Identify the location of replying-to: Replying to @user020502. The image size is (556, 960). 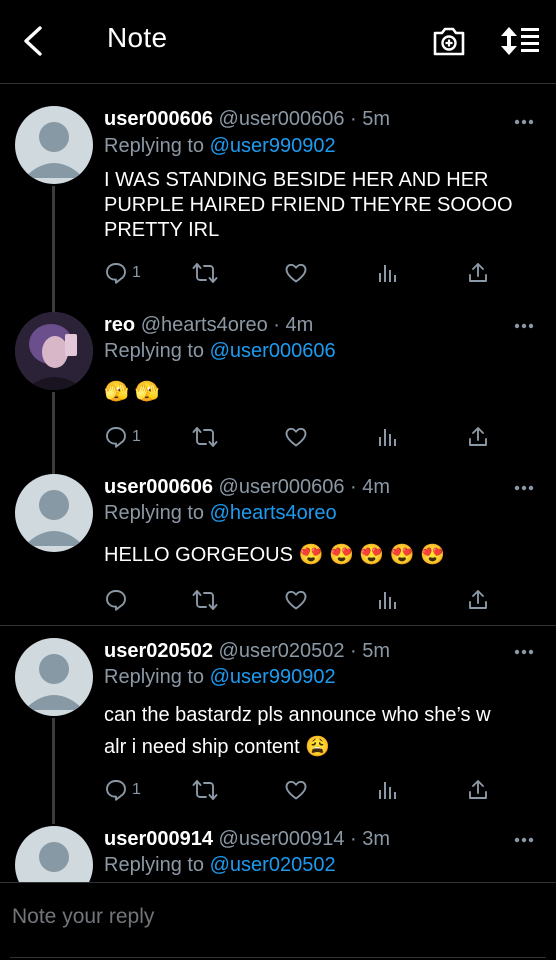
(220, 865).